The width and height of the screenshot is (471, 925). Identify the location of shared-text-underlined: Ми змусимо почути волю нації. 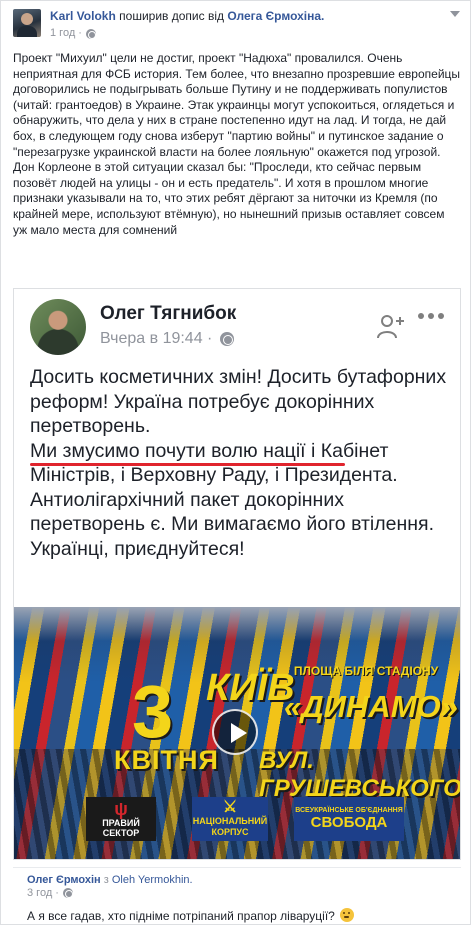
(168, 450).